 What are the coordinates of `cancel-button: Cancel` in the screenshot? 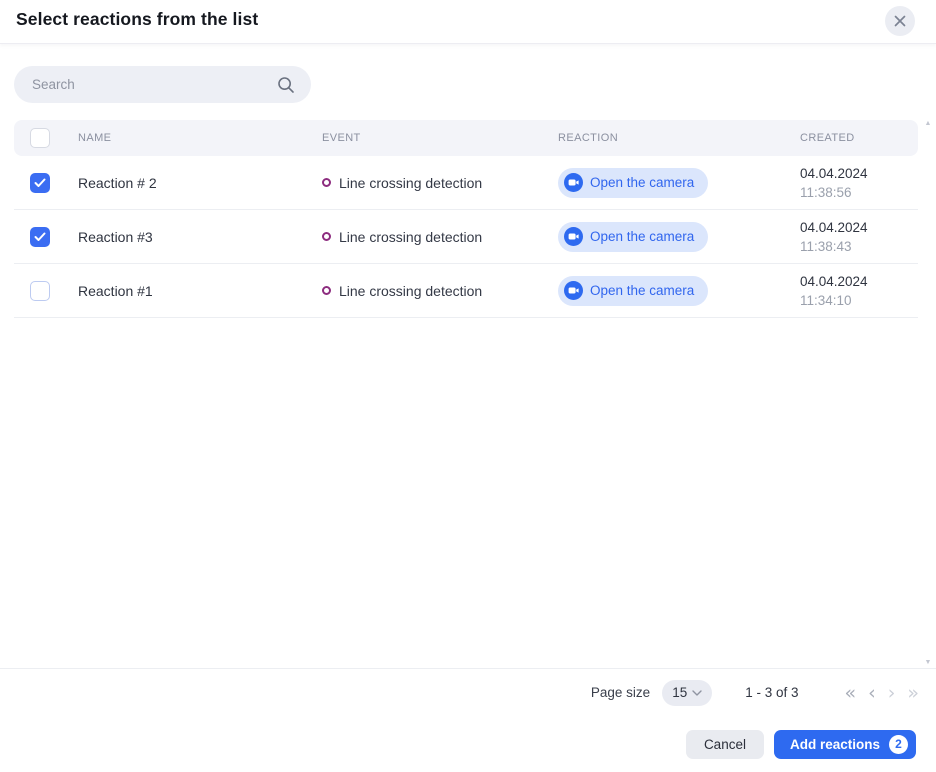 It's located at (724, 744).